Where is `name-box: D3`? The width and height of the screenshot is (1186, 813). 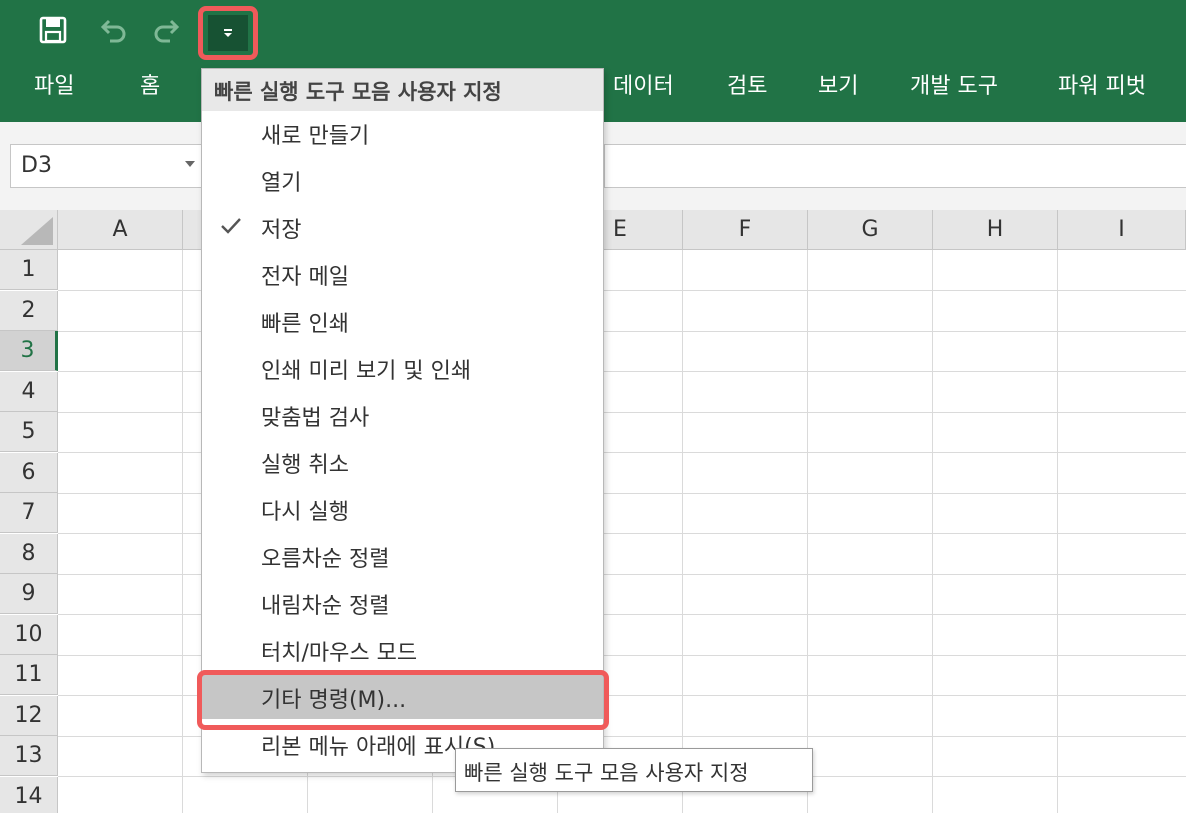 name-box: D3 is located at coordinates (106, 166).